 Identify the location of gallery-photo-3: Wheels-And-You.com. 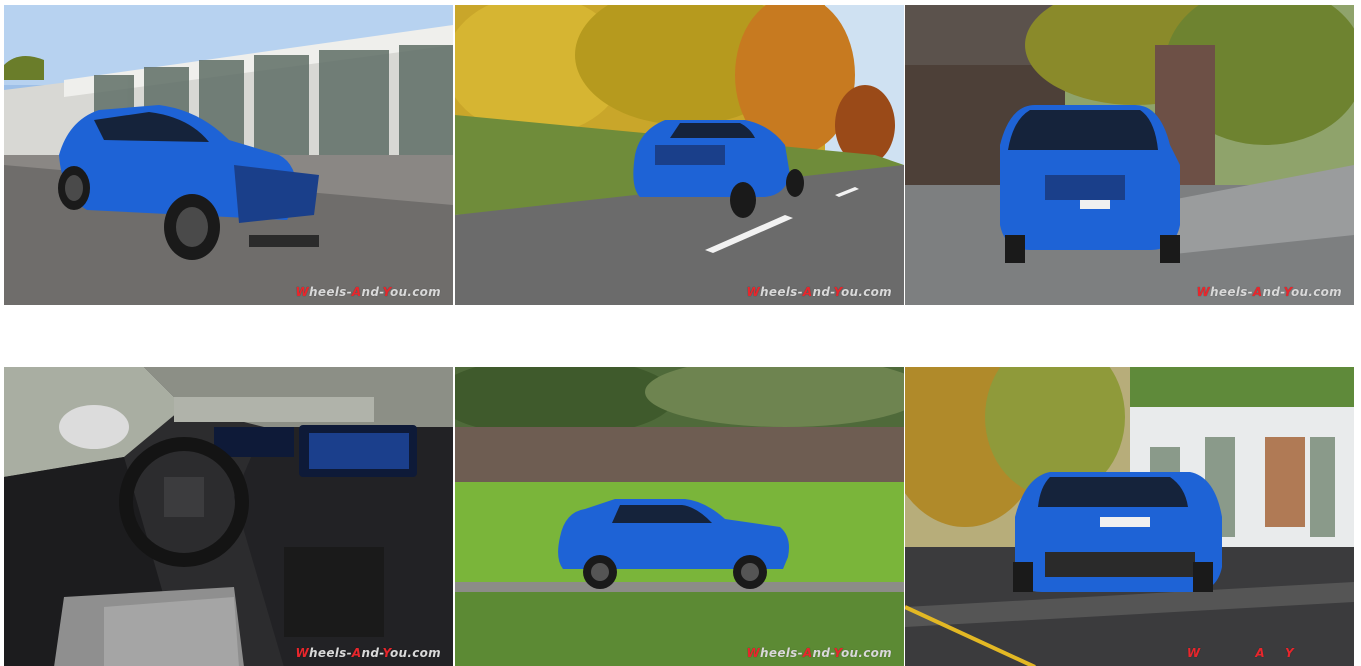
(1129, 155).